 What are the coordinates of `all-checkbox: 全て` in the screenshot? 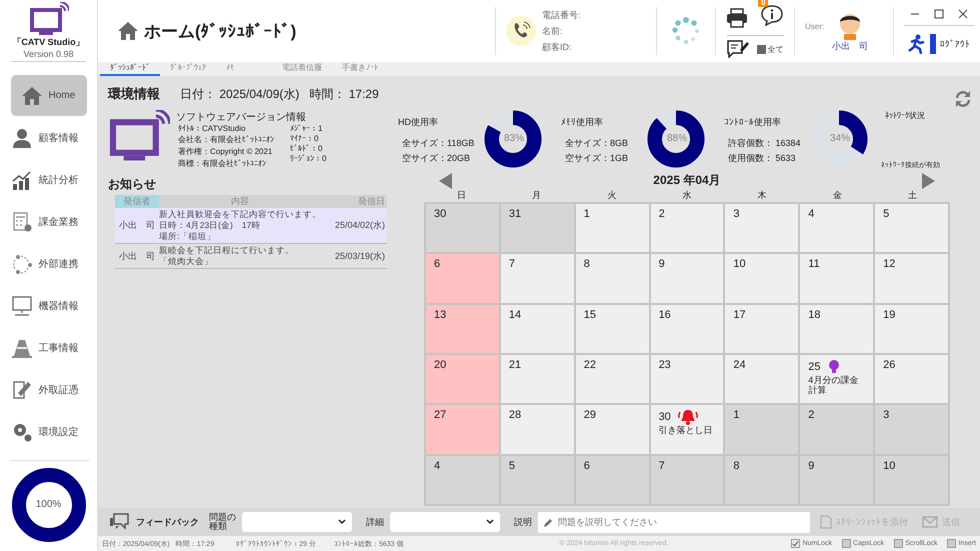 It's located at (770, 49).